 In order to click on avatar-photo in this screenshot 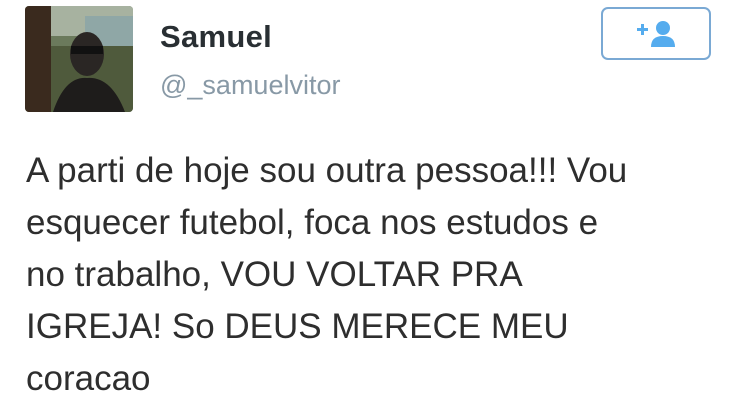, I will do `click(79, 59)`.